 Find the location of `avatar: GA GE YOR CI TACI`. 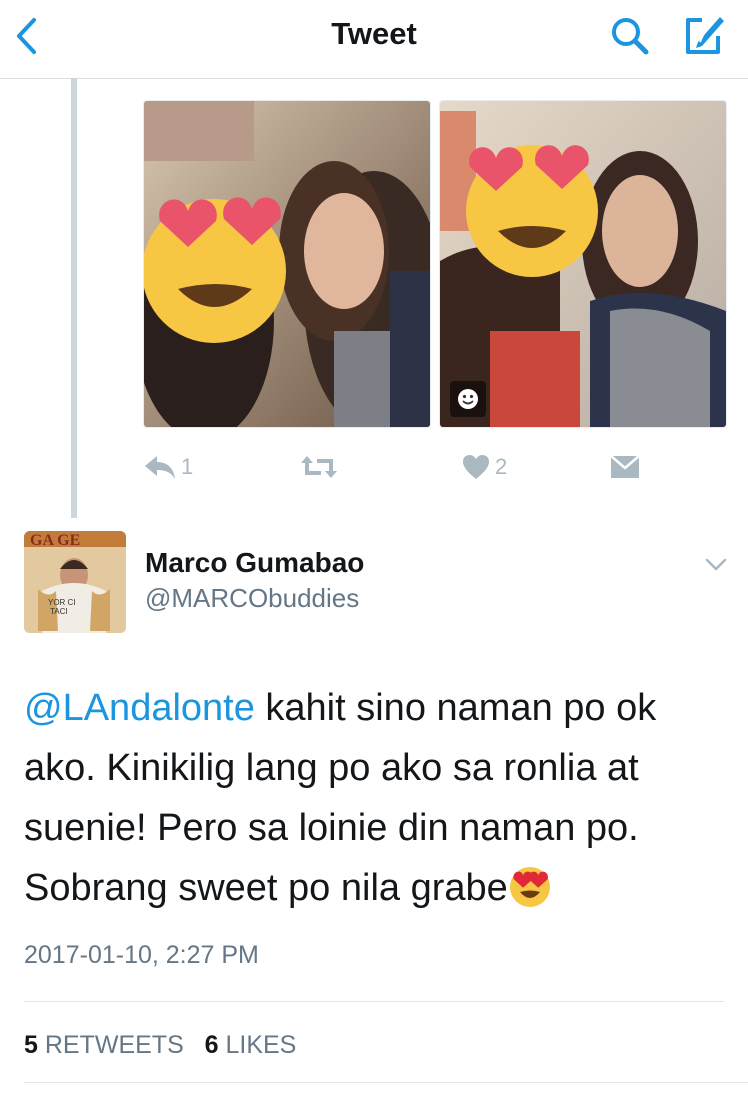

avatar: GA GE YOR CI TACI is located at coordinates (75, 582).